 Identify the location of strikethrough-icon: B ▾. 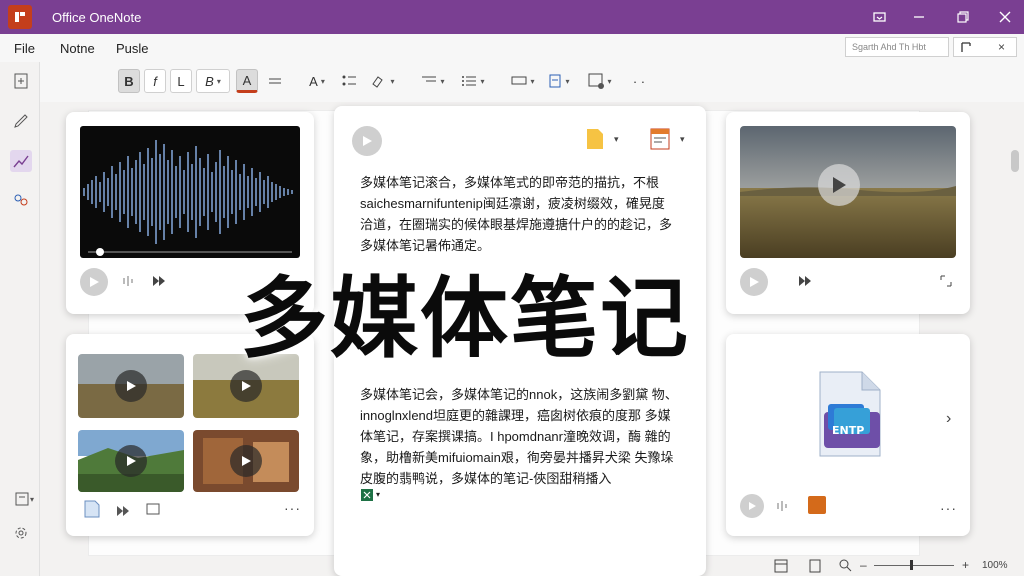
(213, 81).